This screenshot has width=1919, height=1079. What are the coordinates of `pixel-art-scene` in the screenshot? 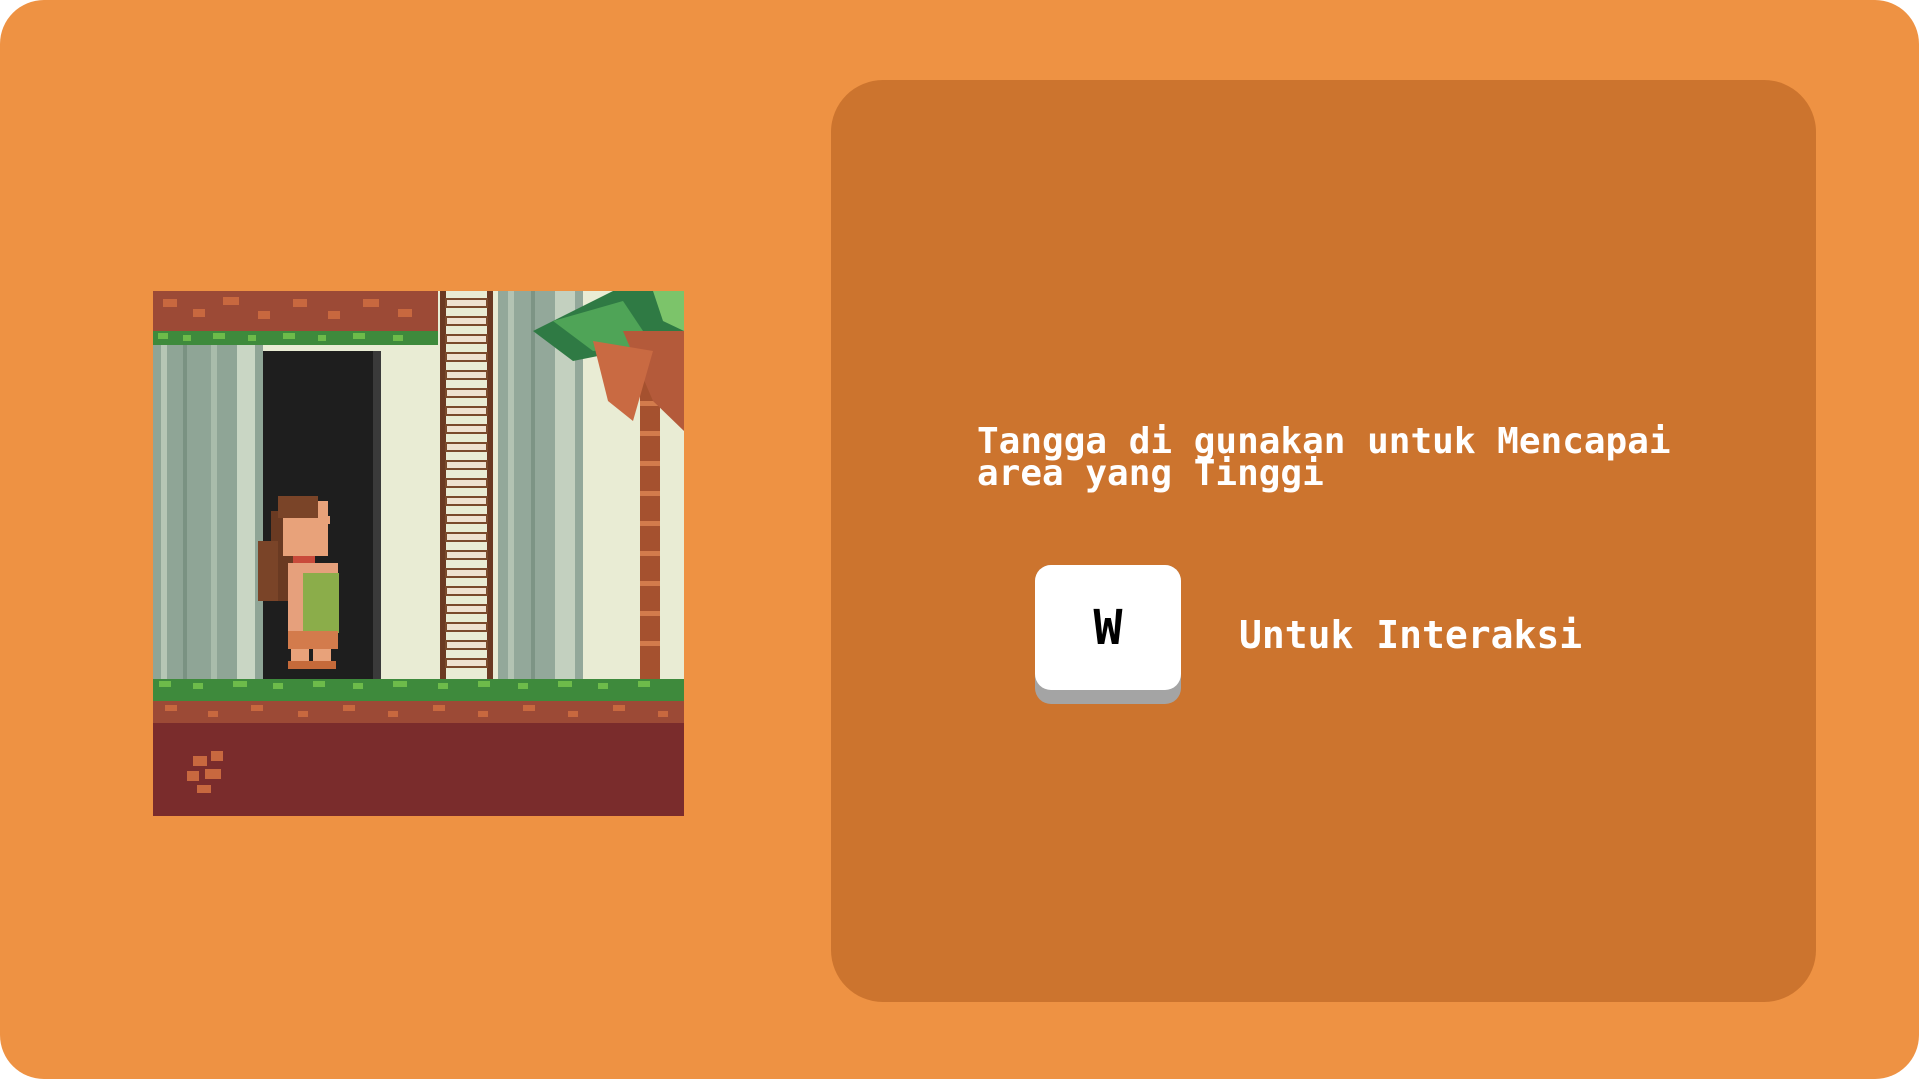 It's located at (418, 553).